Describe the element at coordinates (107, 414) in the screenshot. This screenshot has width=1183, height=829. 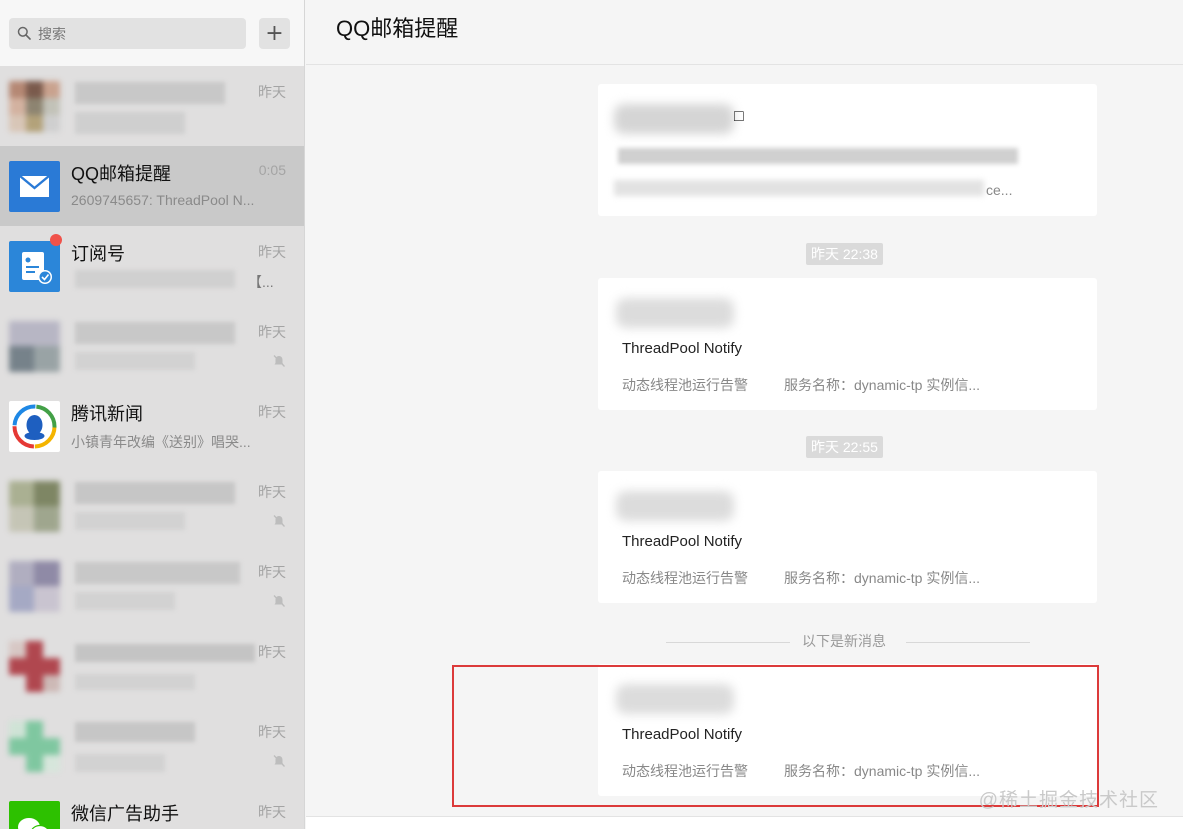
I see `chat-title: 腾讯新闻` at that location.